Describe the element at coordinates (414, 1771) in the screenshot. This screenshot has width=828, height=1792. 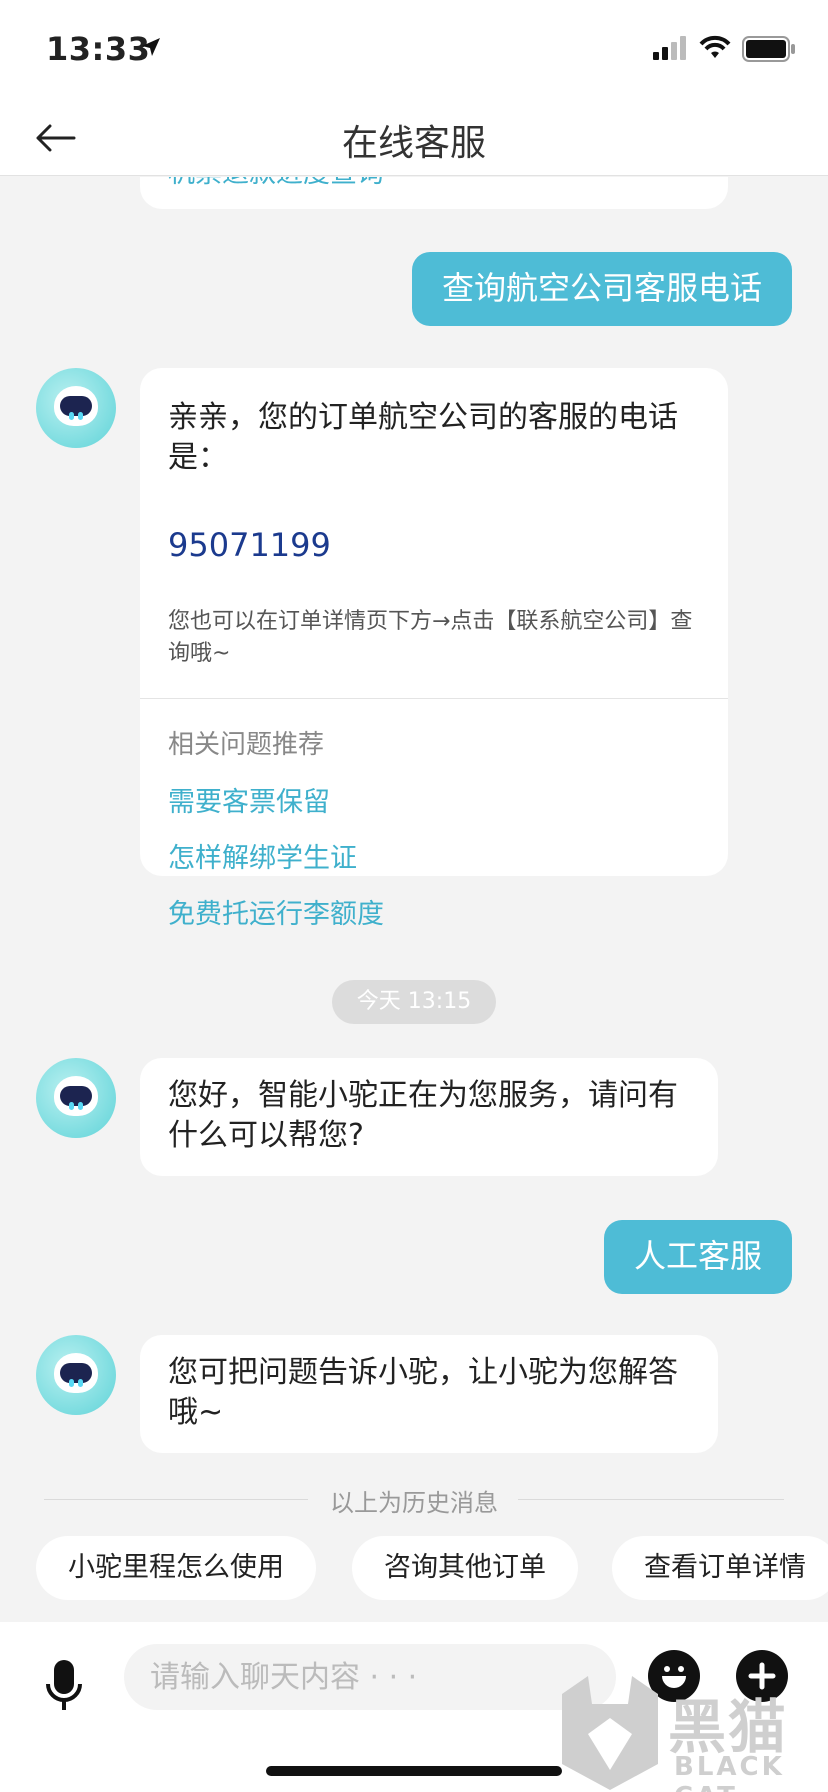
I see `home-indicator` at that location.